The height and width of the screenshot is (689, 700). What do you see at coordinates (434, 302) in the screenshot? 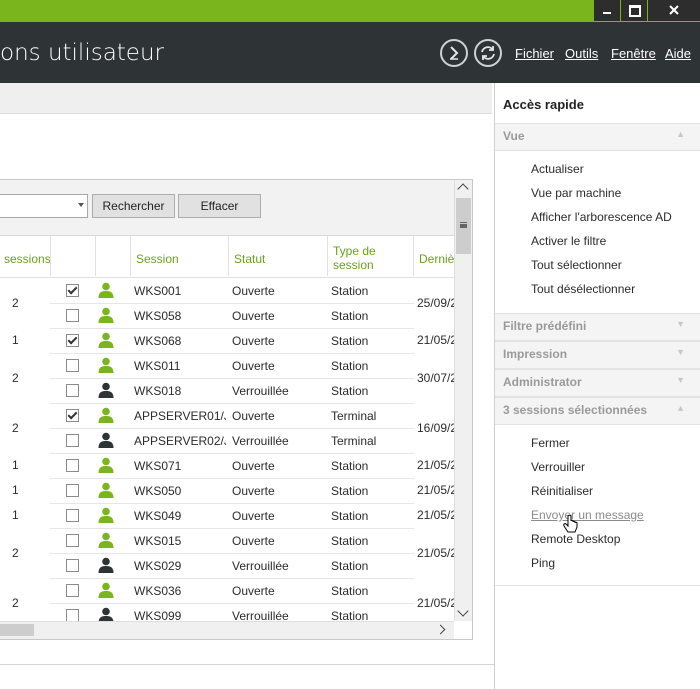
I see `last-activity-cell: 25/09/2` at bounding box center [434, 302].